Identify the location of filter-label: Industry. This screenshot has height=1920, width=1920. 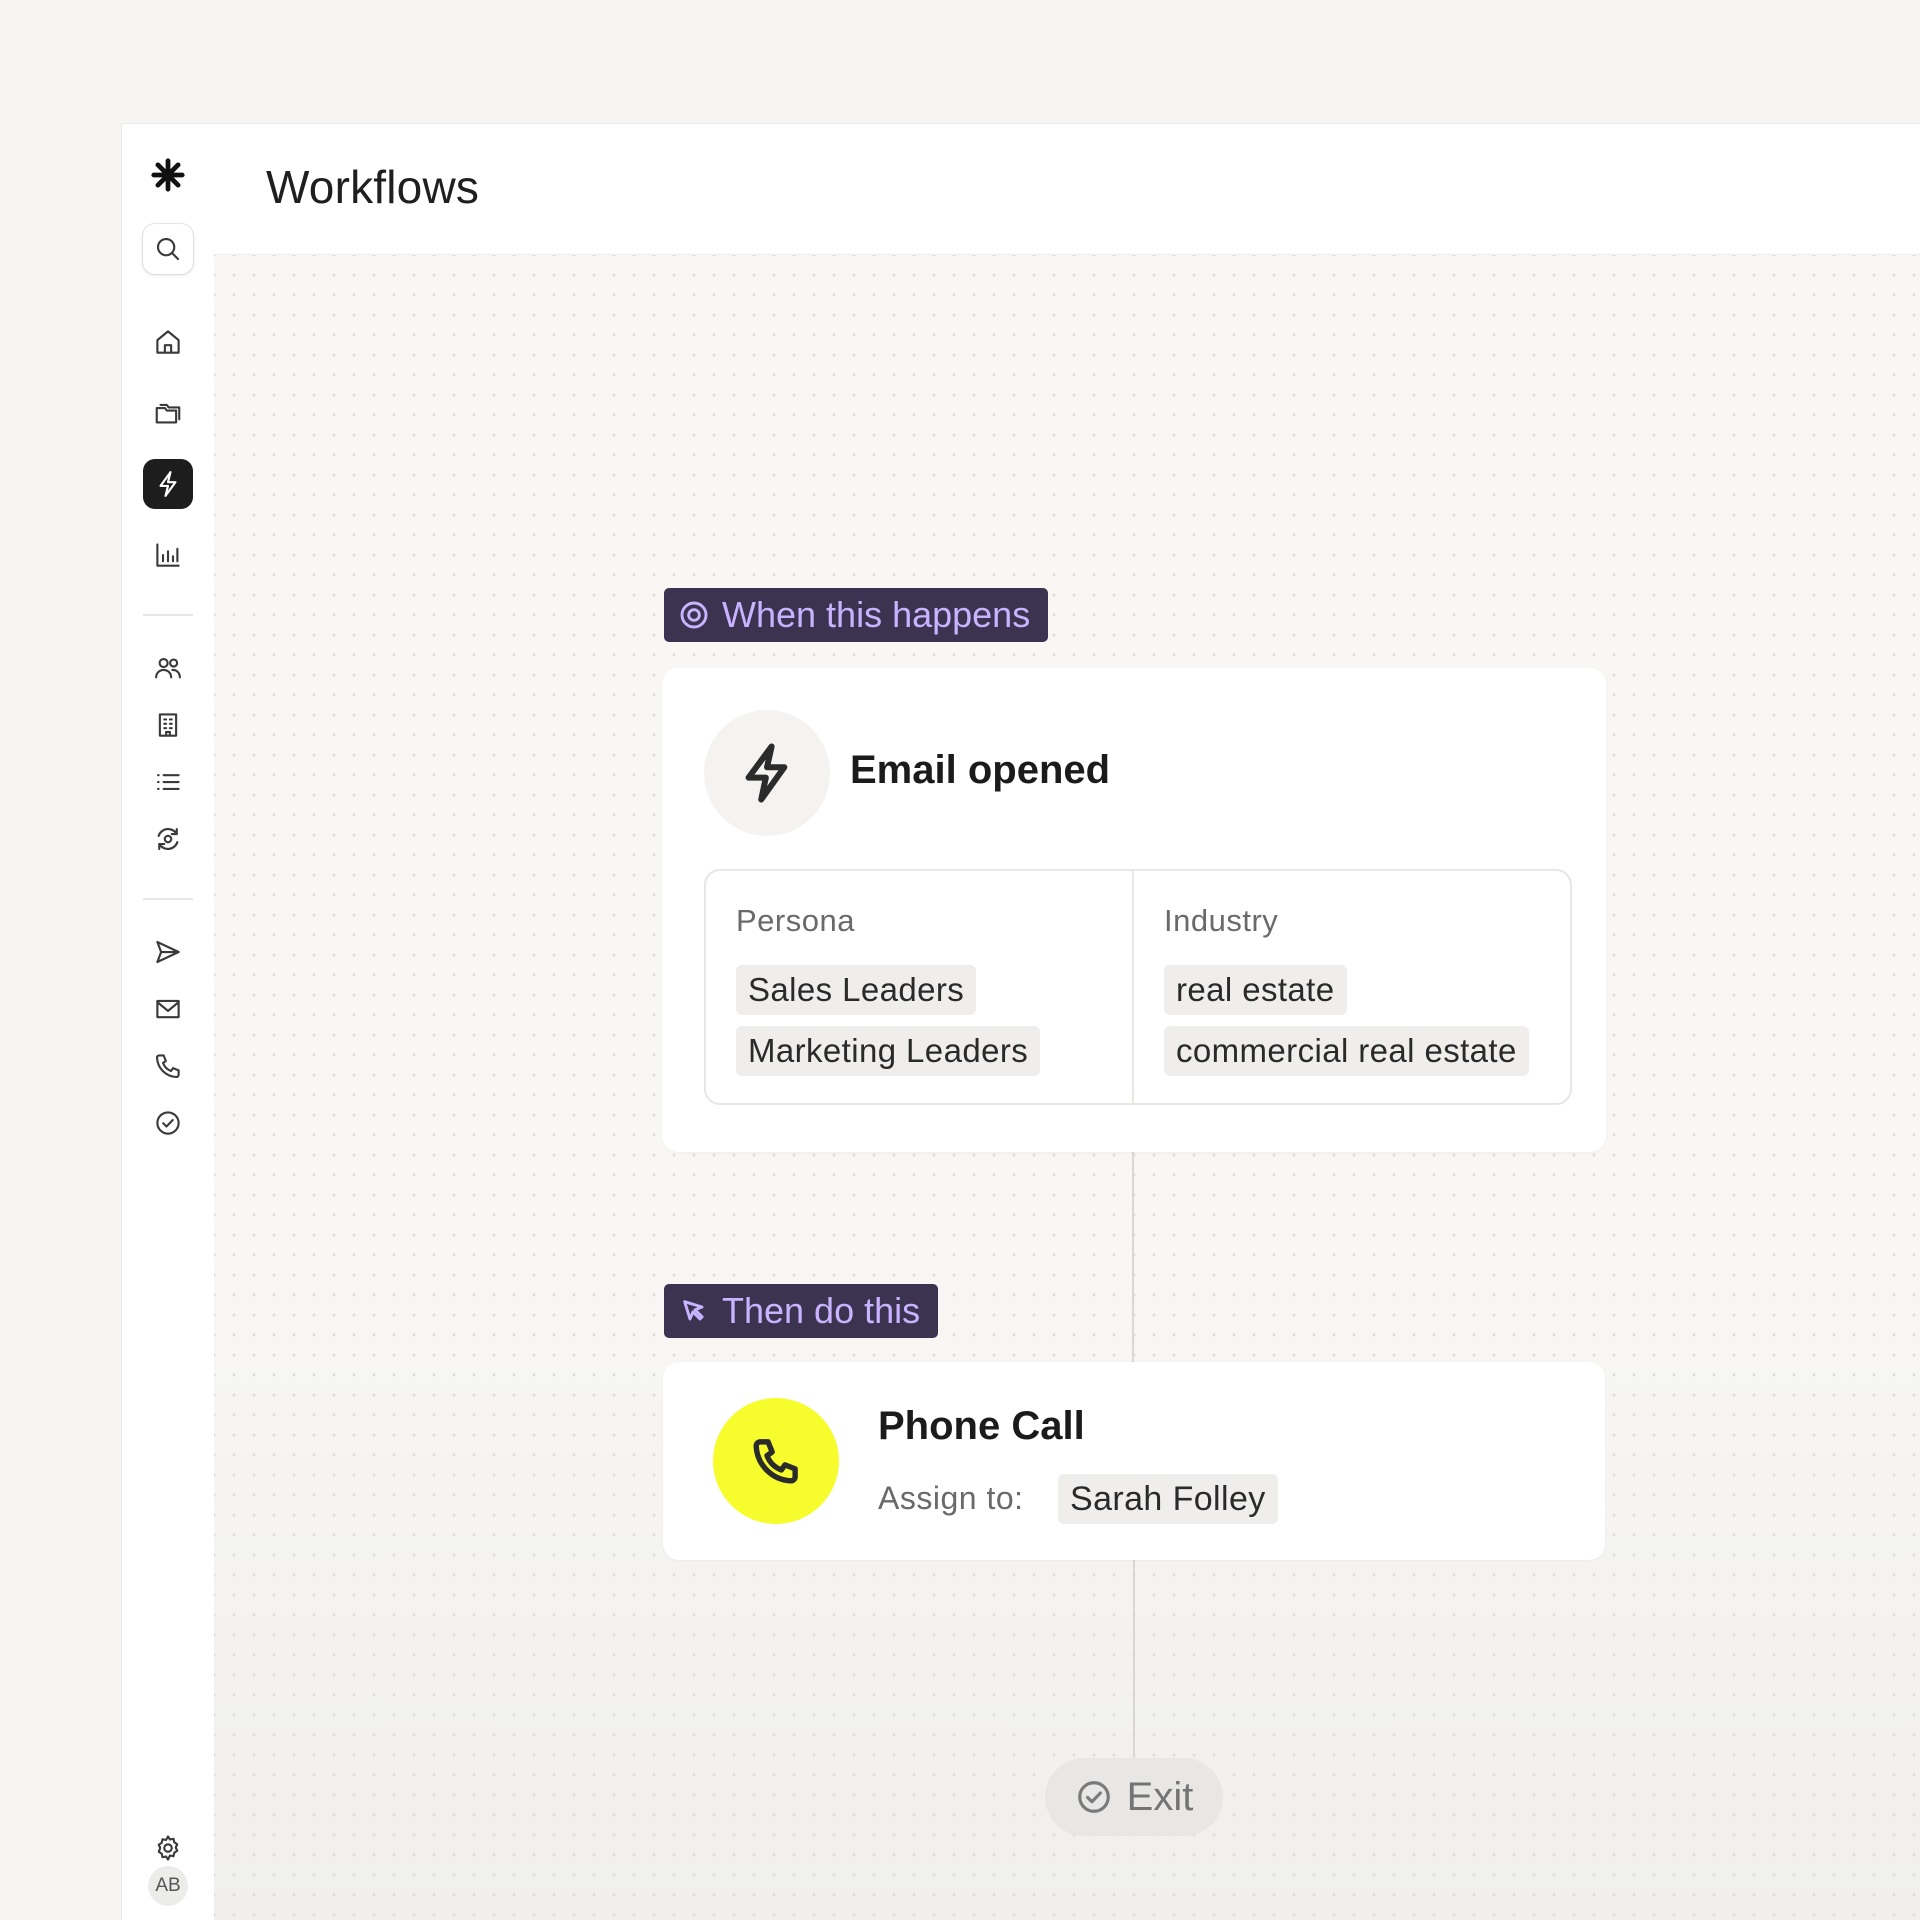
(1221, 920).